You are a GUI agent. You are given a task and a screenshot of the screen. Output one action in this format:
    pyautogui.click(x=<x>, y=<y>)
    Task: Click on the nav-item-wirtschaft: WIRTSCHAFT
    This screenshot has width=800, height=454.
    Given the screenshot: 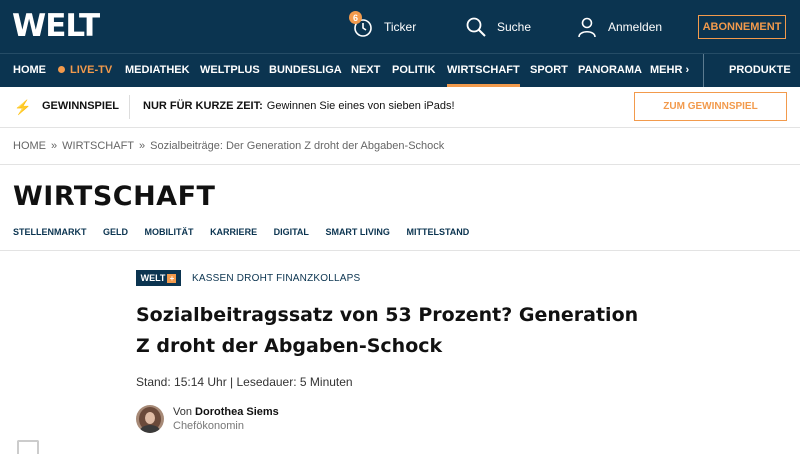 What is the action you would take?
    pyautogui.click(x=483, y=70)
    